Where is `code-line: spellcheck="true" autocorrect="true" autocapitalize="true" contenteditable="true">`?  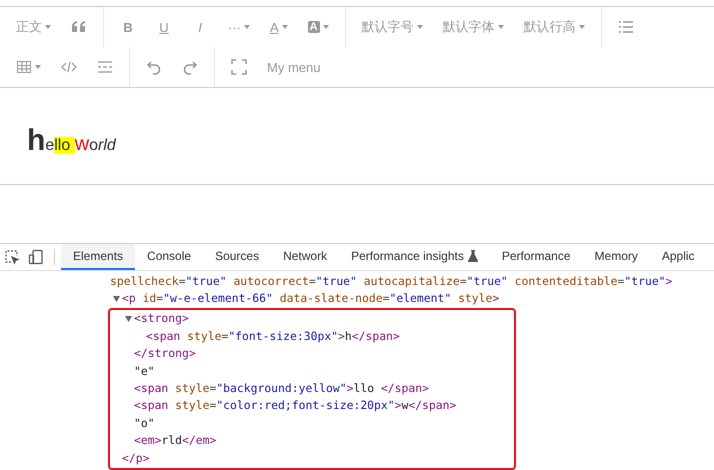 code-line: spellcheck="true" autocorrect="true" autocapitalize="true" contenteditable="true"> is located at coordinates (391, 281).